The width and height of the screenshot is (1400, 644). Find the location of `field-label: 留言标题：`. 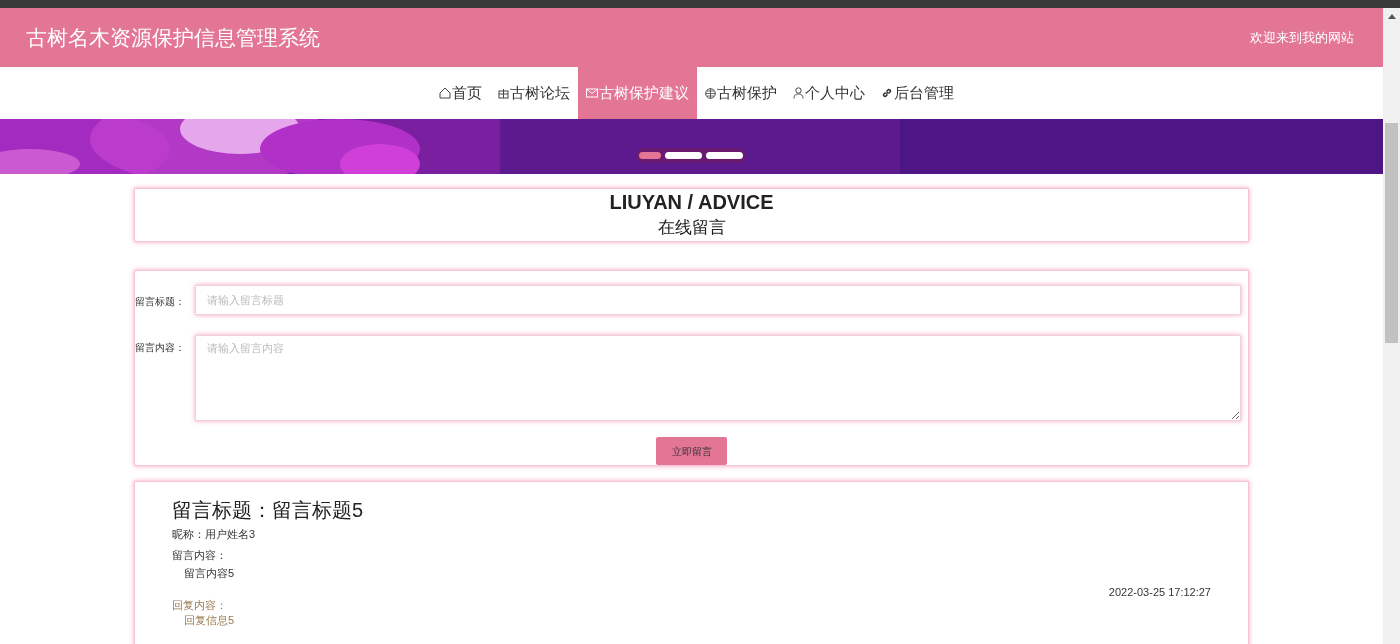

field-label: 留言标题： is located at coordinates (160, 302).